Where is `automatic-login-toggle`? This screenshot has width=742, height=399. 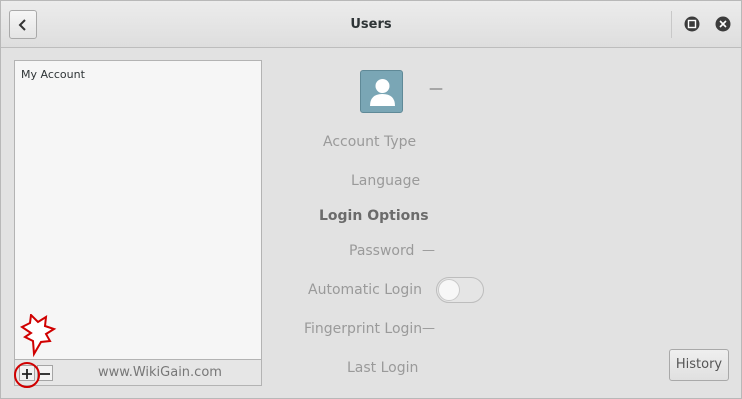 automatic-login-toggle is located at coordinates (460, 290).